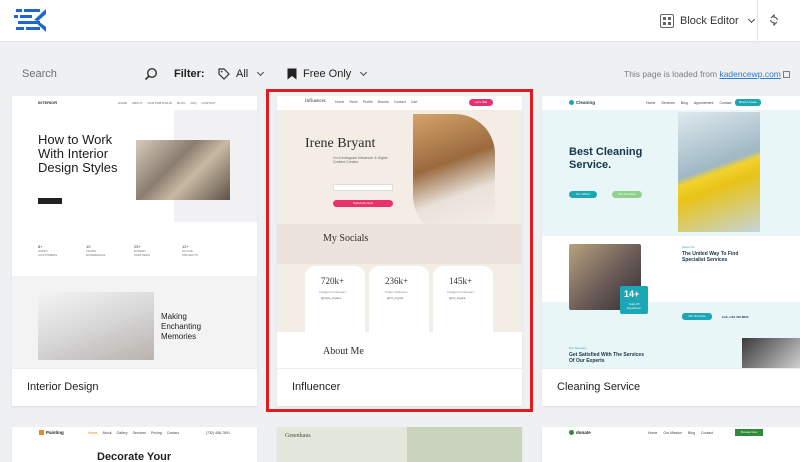 The width and height of the screenshot is (800, 462). What do you see at coordinates (331, 298) in the screenshot?
I see `social-handle: @irene_bryant` at bounding box center [331, 298].